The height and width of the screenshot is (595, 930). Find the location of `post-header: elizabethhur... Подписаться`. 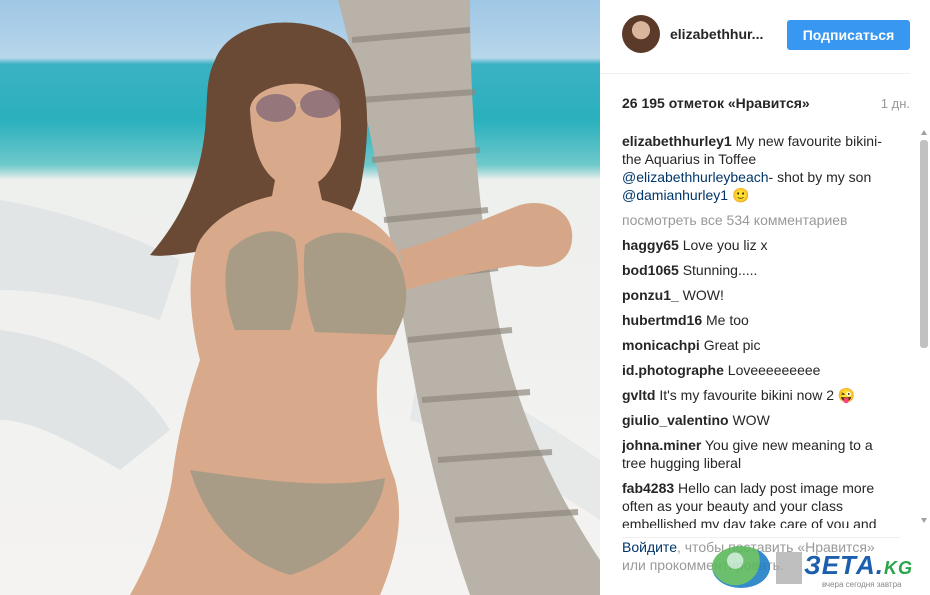

post-header: elizabethhur... Подписаться is located at coordinates (755, 37).